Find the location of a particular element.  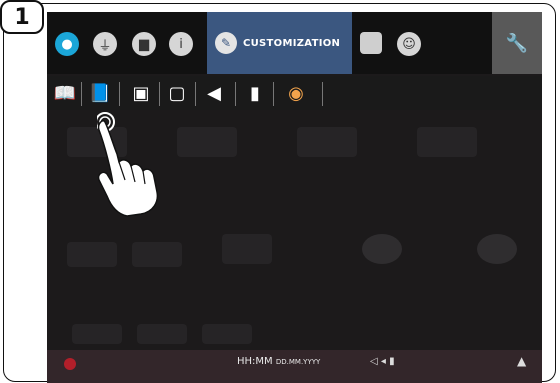

book-icon: ▆ is located at coordinates (144, 44).